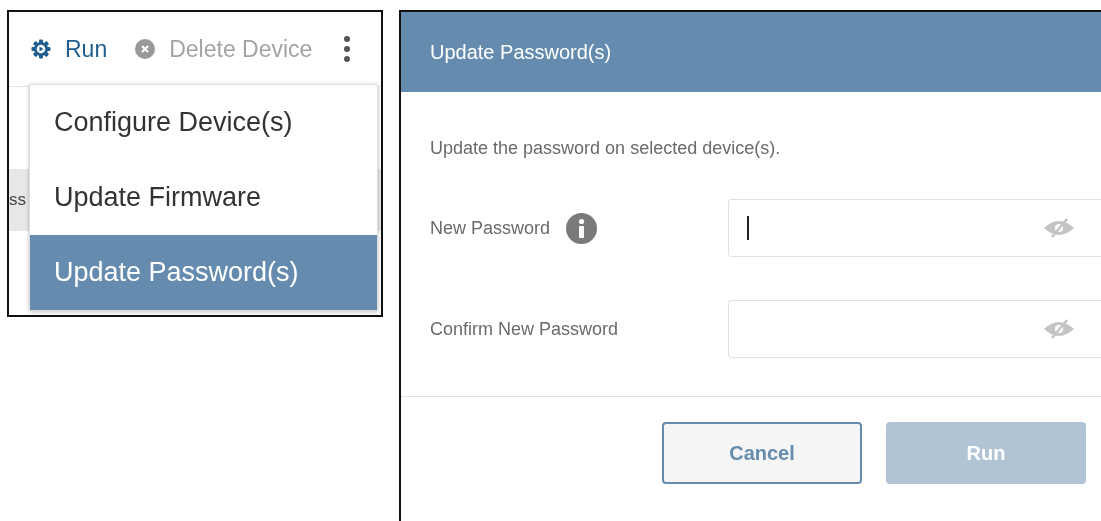 The image size is (1101, 521). I want to click on menu-item: Update Password(s), so click(203, 272).